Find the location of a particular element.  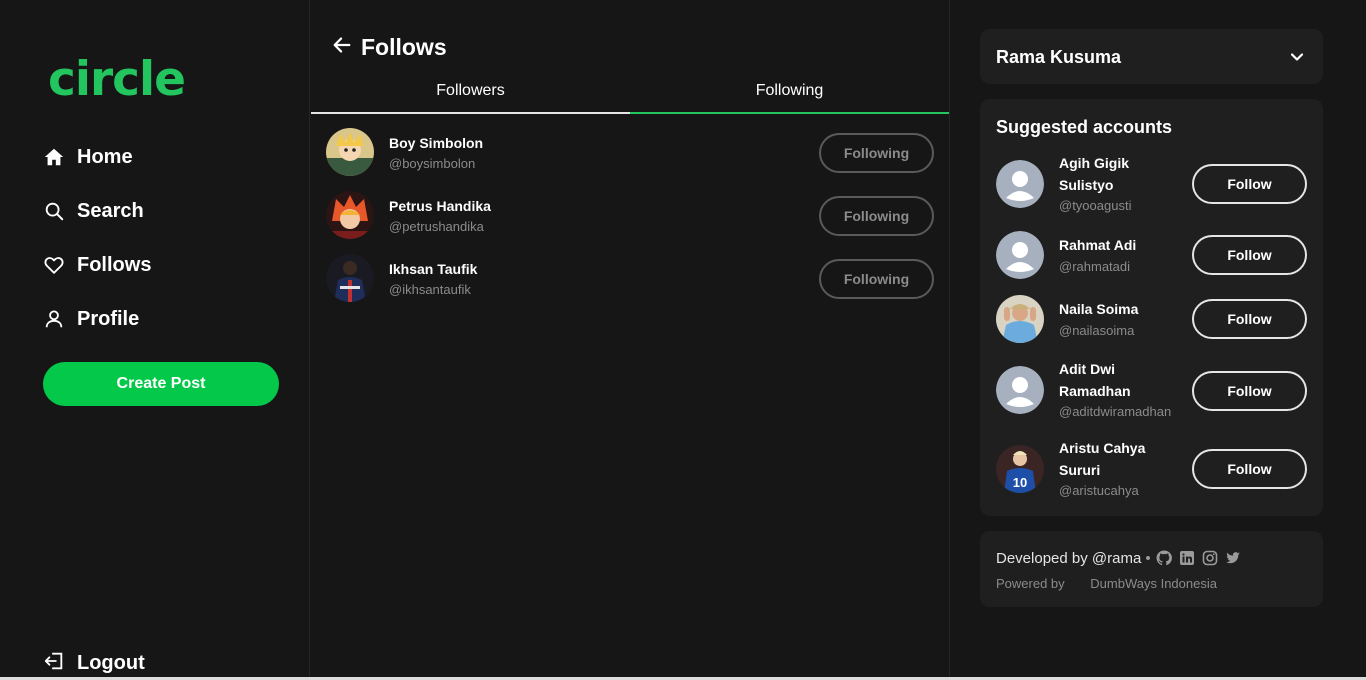

developed-by-text: Developed by @rama is located at coordinates (1068, 558).